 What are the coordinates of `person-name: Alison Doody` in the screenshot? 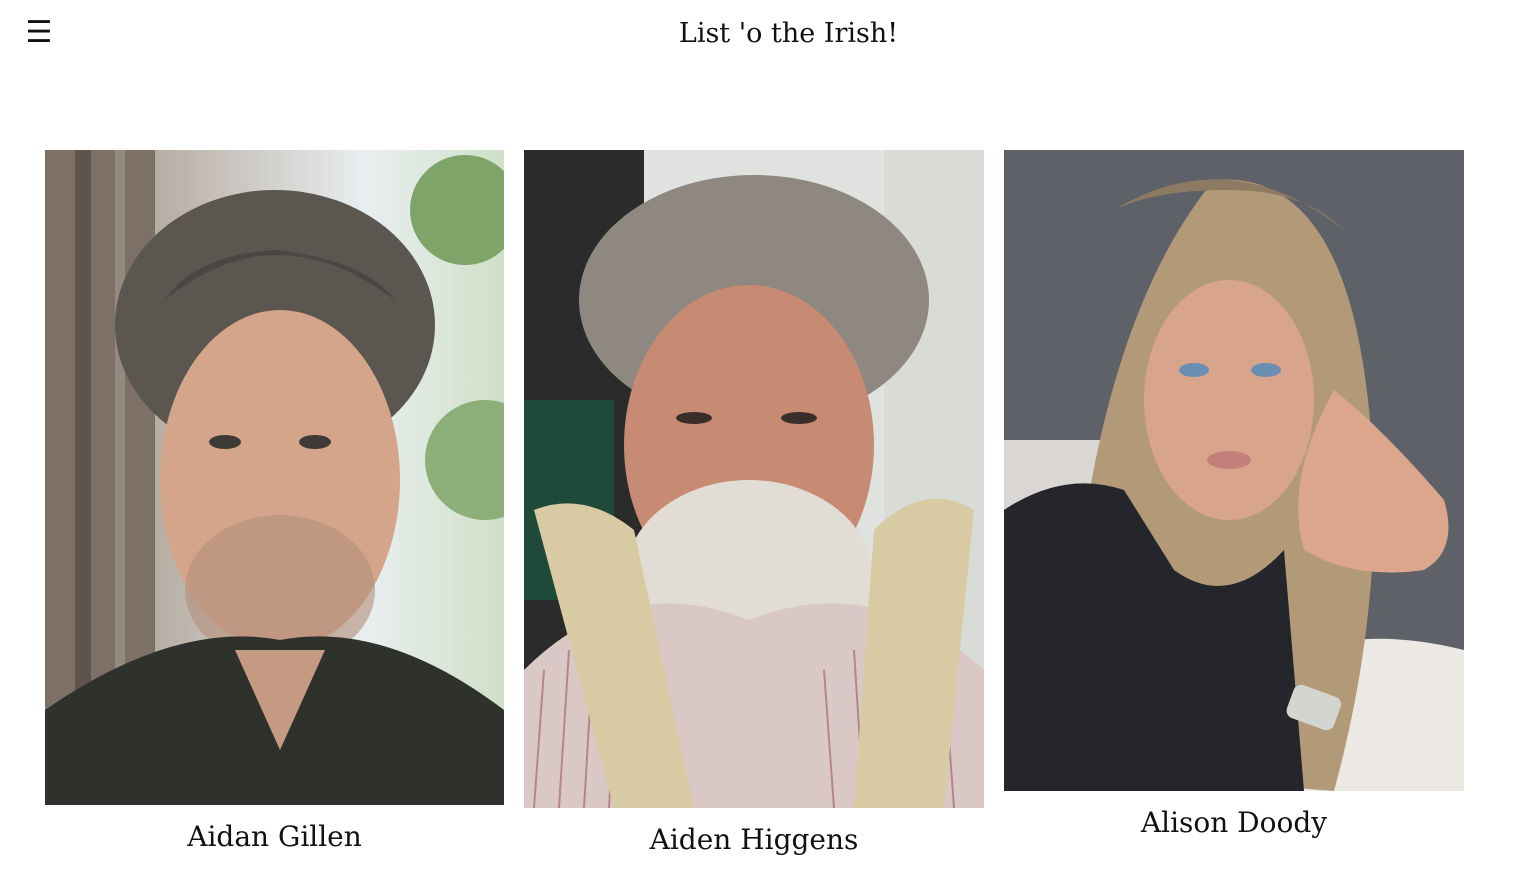 It's located at (1234, 823).